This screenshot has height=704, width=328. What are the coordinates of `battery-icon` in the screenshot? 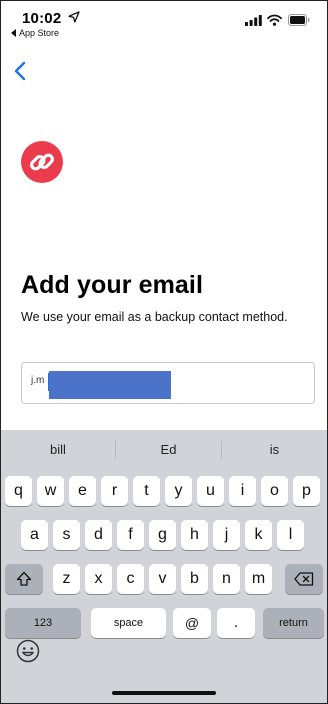 It's located at (299, 20).